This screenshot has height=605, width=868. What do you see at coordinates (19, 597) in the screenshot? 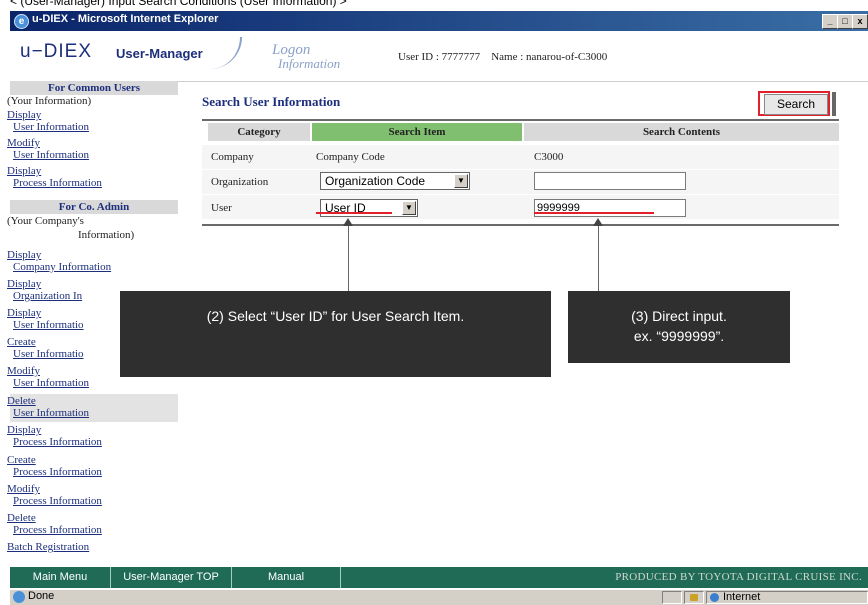
I see `page-icon` at bounding box center [19, 597].